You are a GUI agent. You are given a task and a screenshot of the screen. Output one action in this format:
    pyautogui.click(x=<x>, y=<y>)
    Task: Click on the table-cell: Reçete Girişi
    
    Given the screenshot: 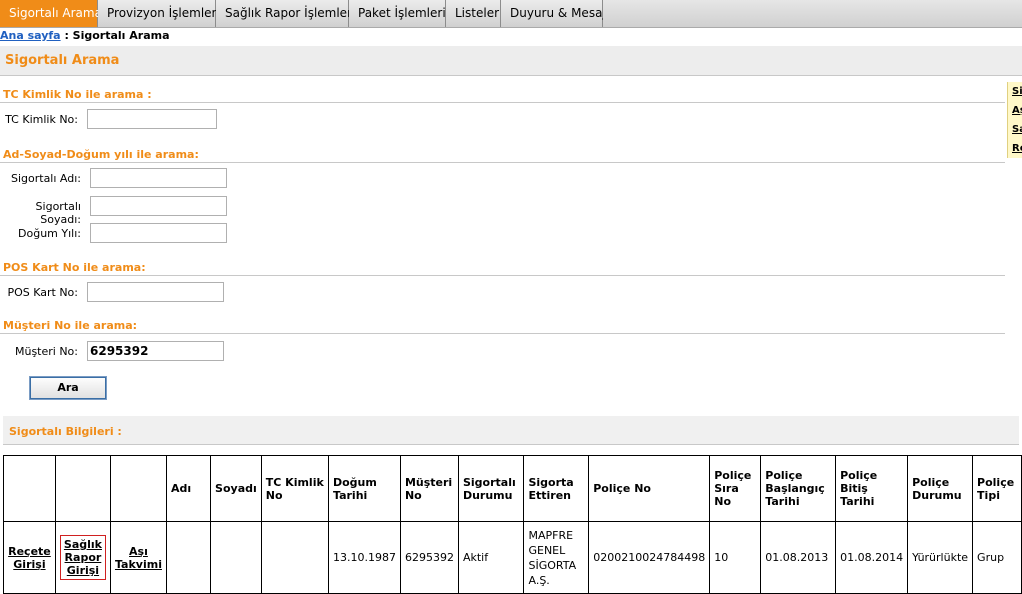 What is the action you would take?
    pyautogui.click(x=29, y=557)
    